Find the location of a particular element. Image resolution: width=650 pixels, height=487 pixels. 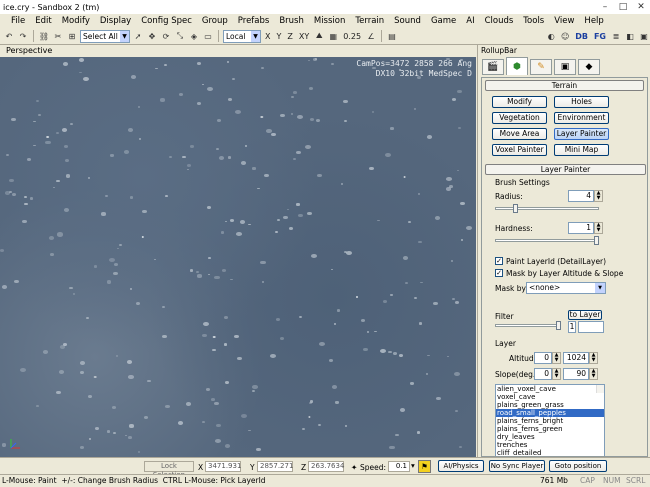

notes-icon: ▤ is located at coordinates (392, 36).